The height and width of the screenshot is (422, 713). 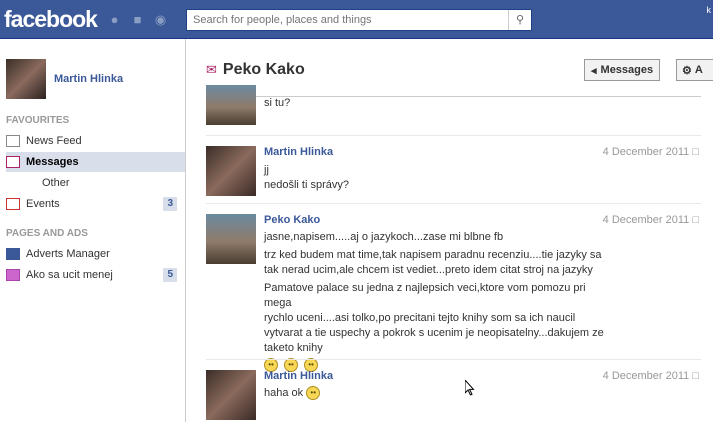 I want to click on sidebar-item-other: Other, so click(x=56, y=183).